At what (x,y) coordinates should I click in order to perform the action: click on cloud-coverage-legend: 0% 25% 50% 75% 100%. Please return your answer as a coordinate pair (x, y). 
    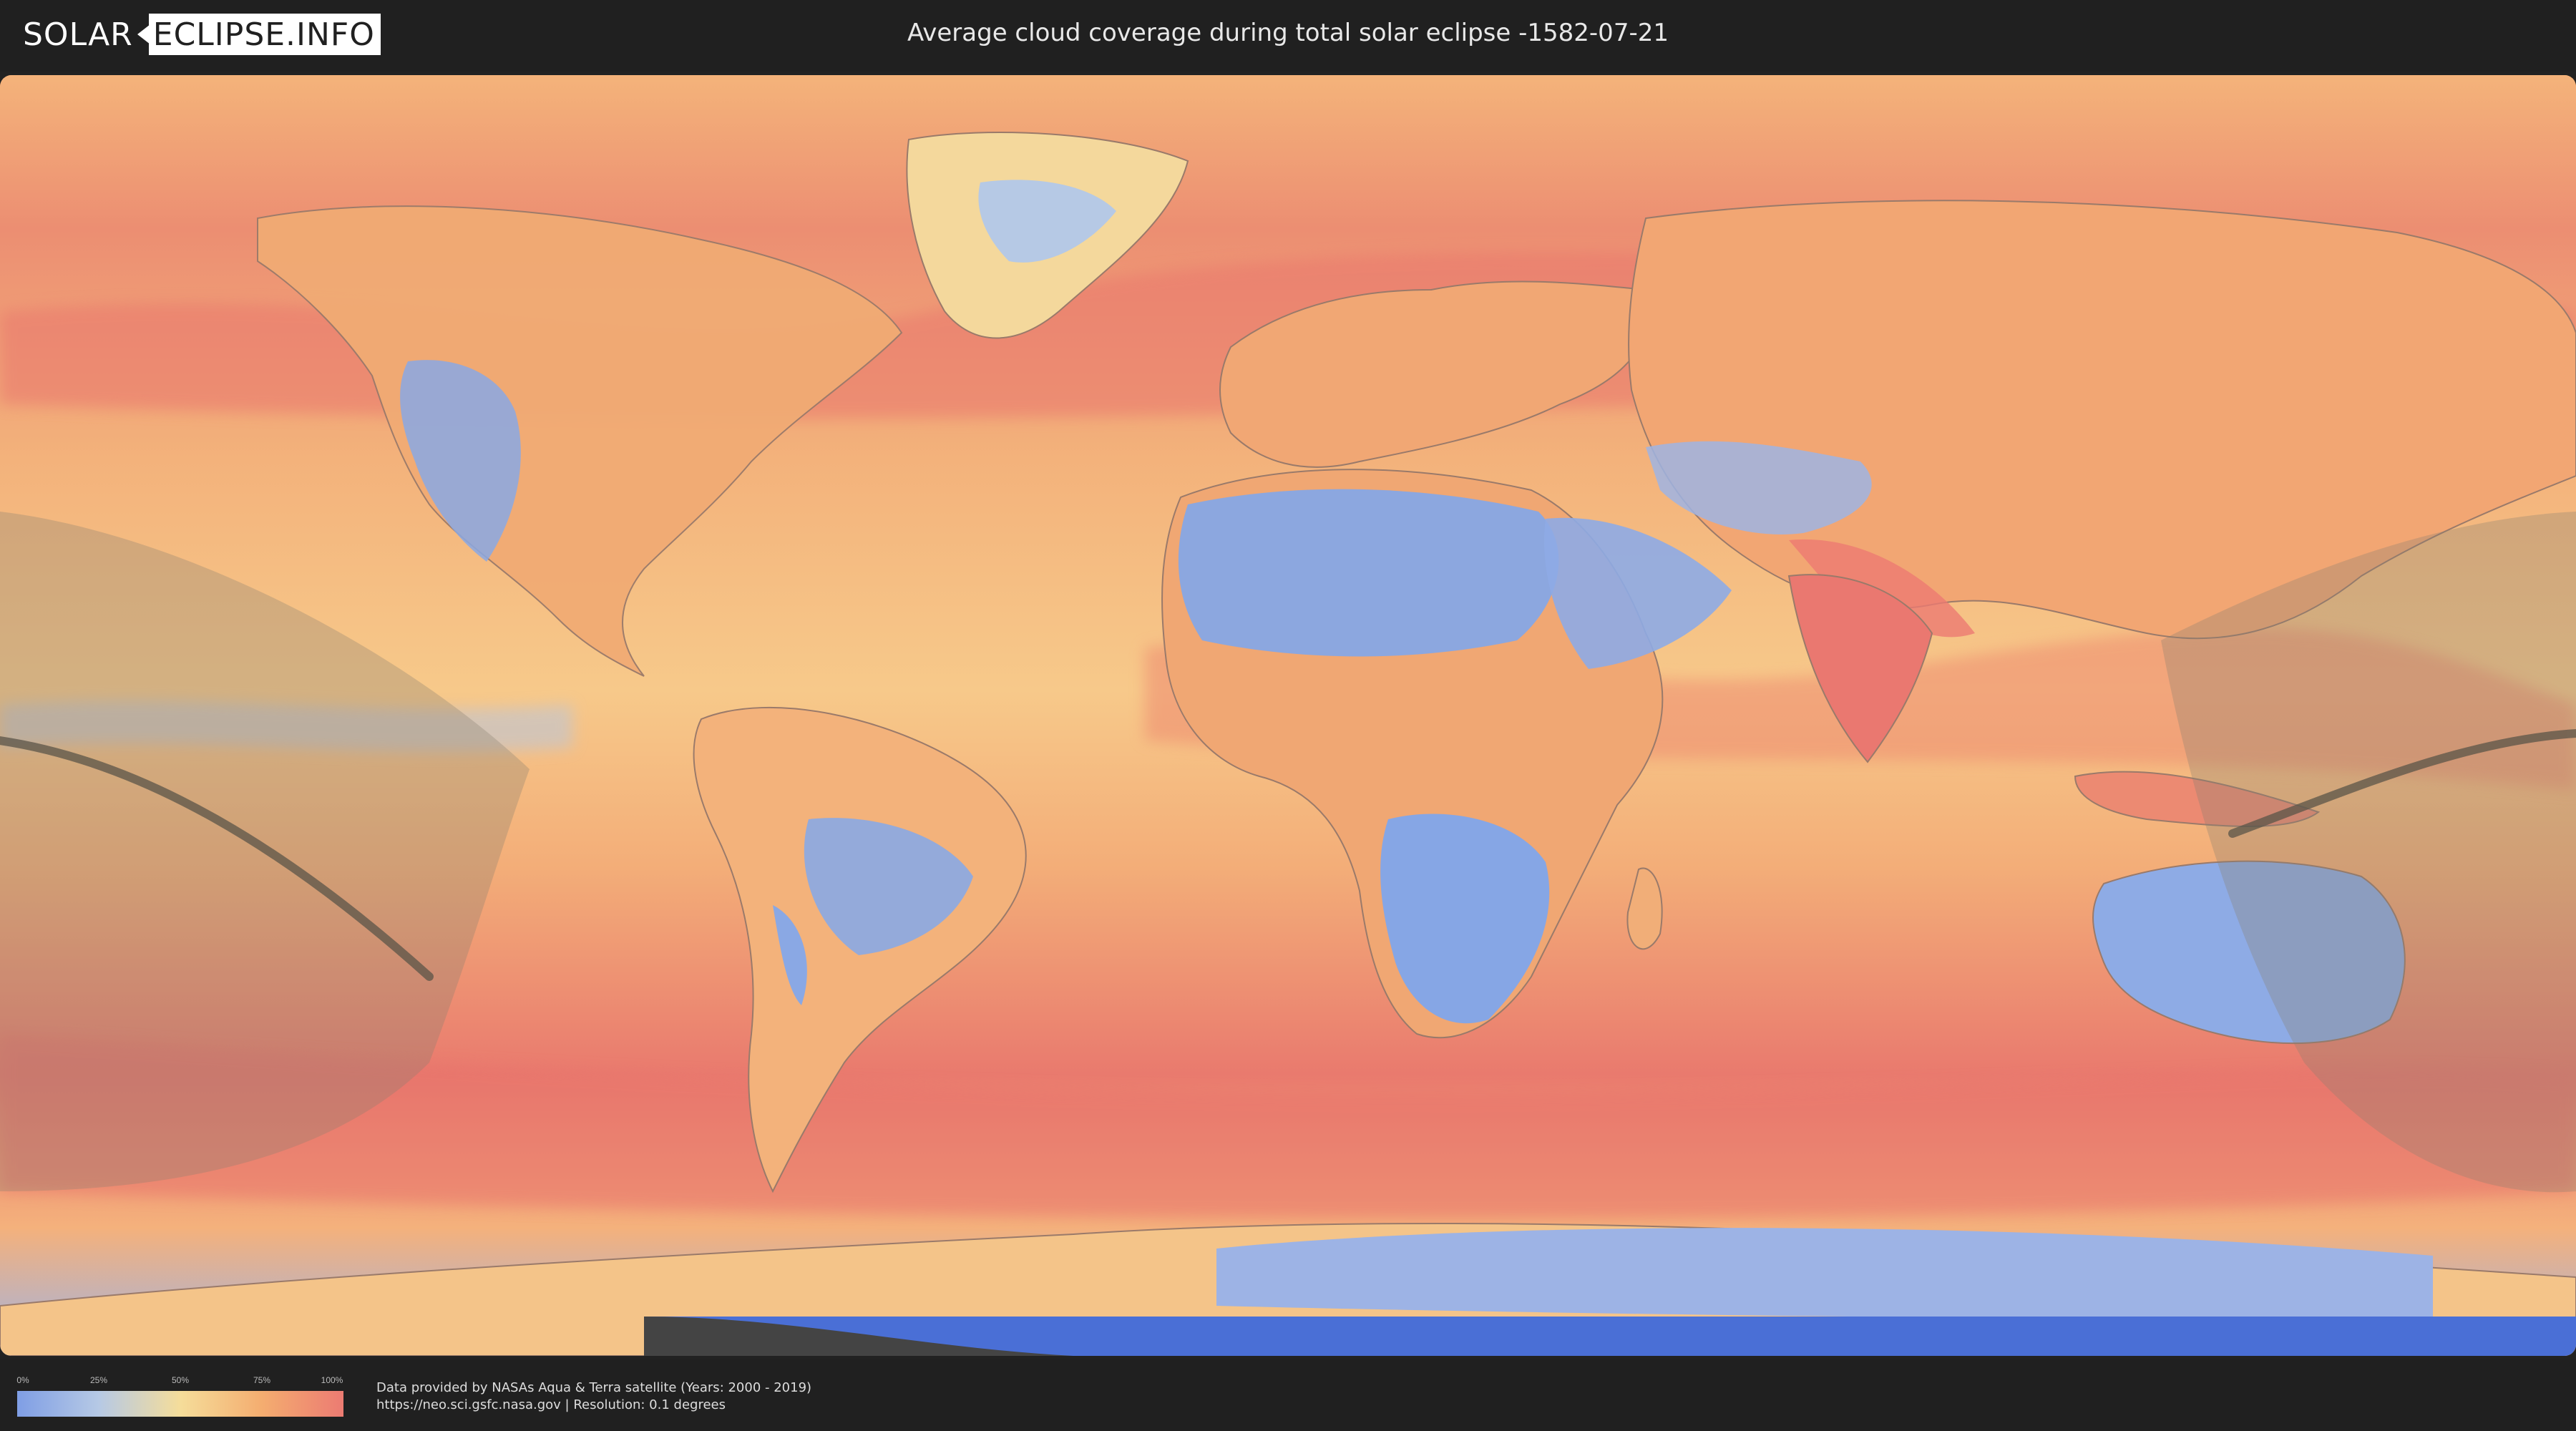
    Looking at the image, I should click on (179, 1396).